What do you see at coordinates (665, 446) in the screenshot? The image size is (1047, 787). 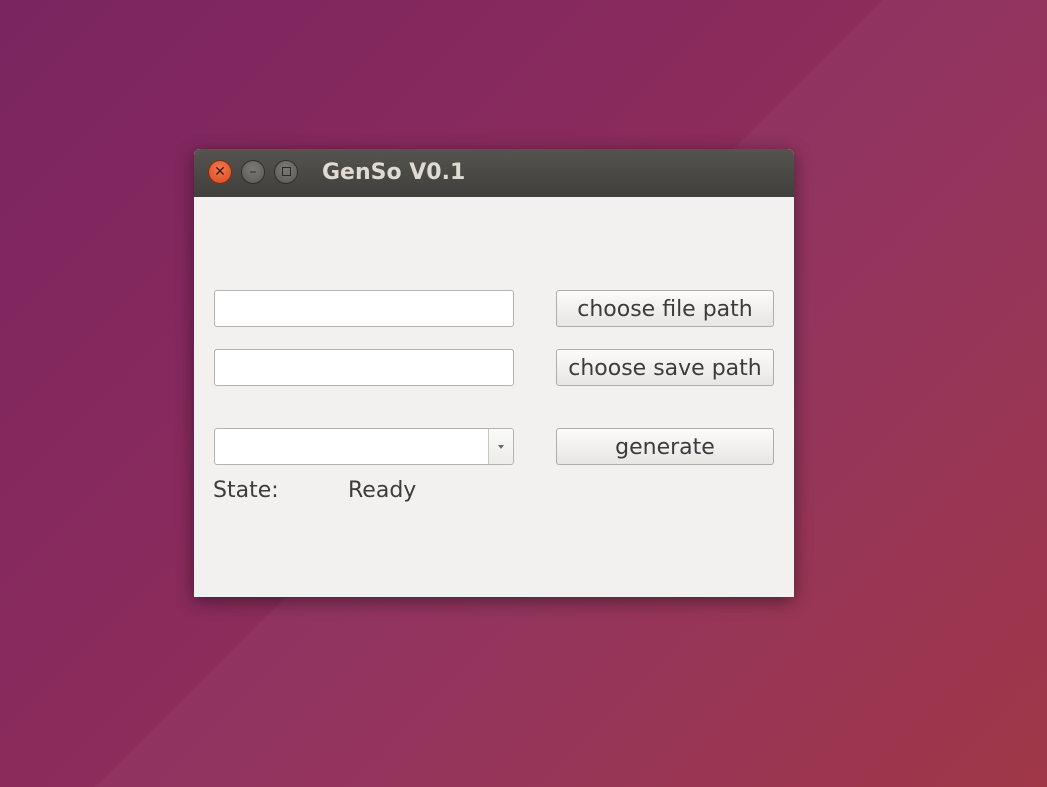 I see `generate-button: generate` at bounding box center [665, 446].